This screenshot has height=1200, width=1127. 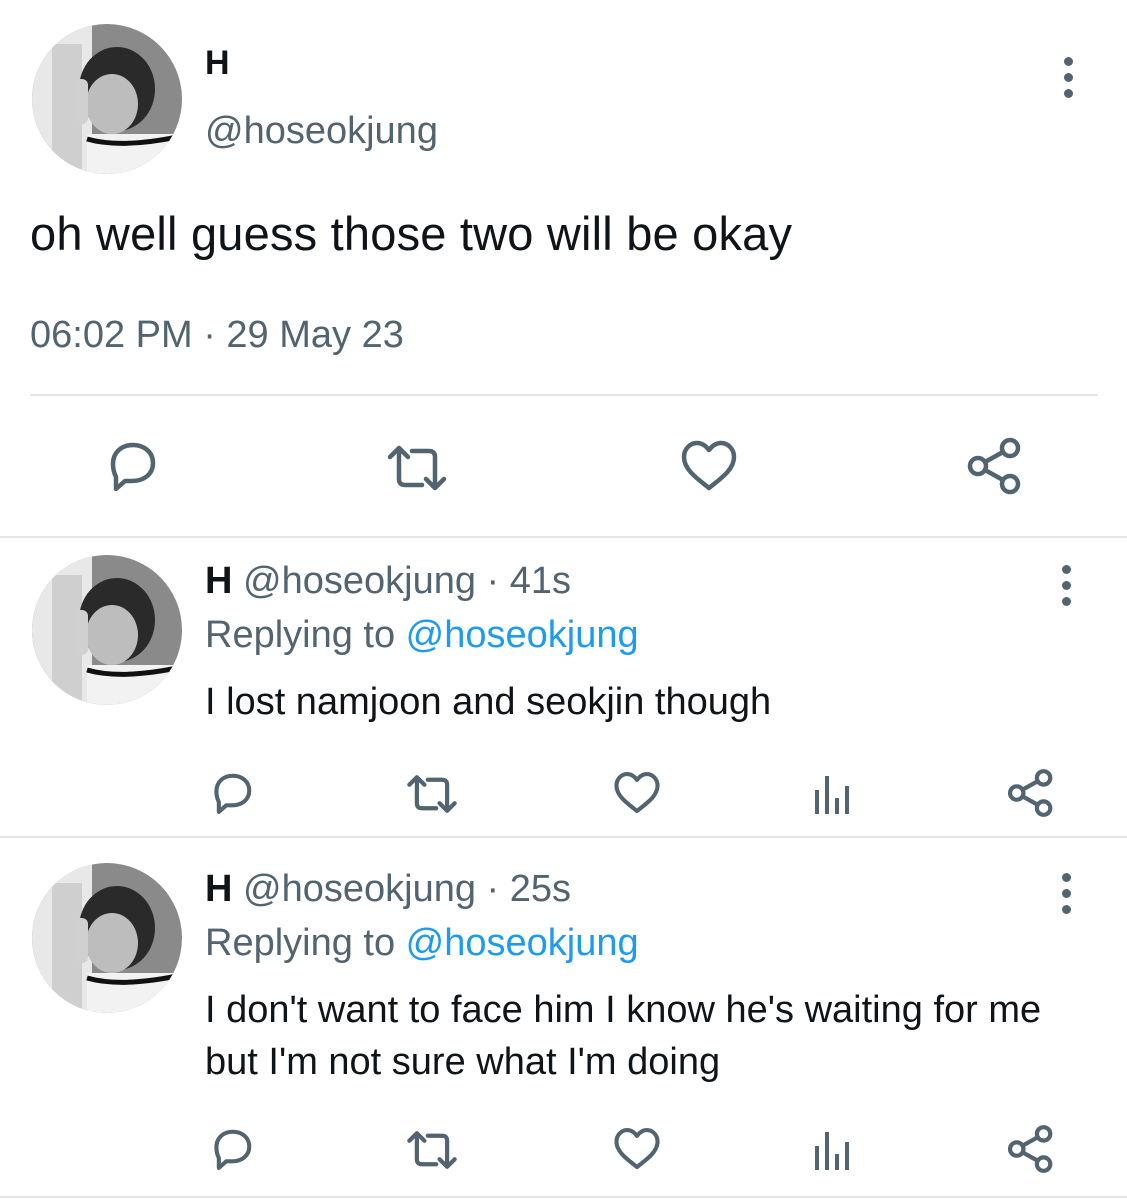 I want to click on relative-time: 41s, so click(x=540, y=581).